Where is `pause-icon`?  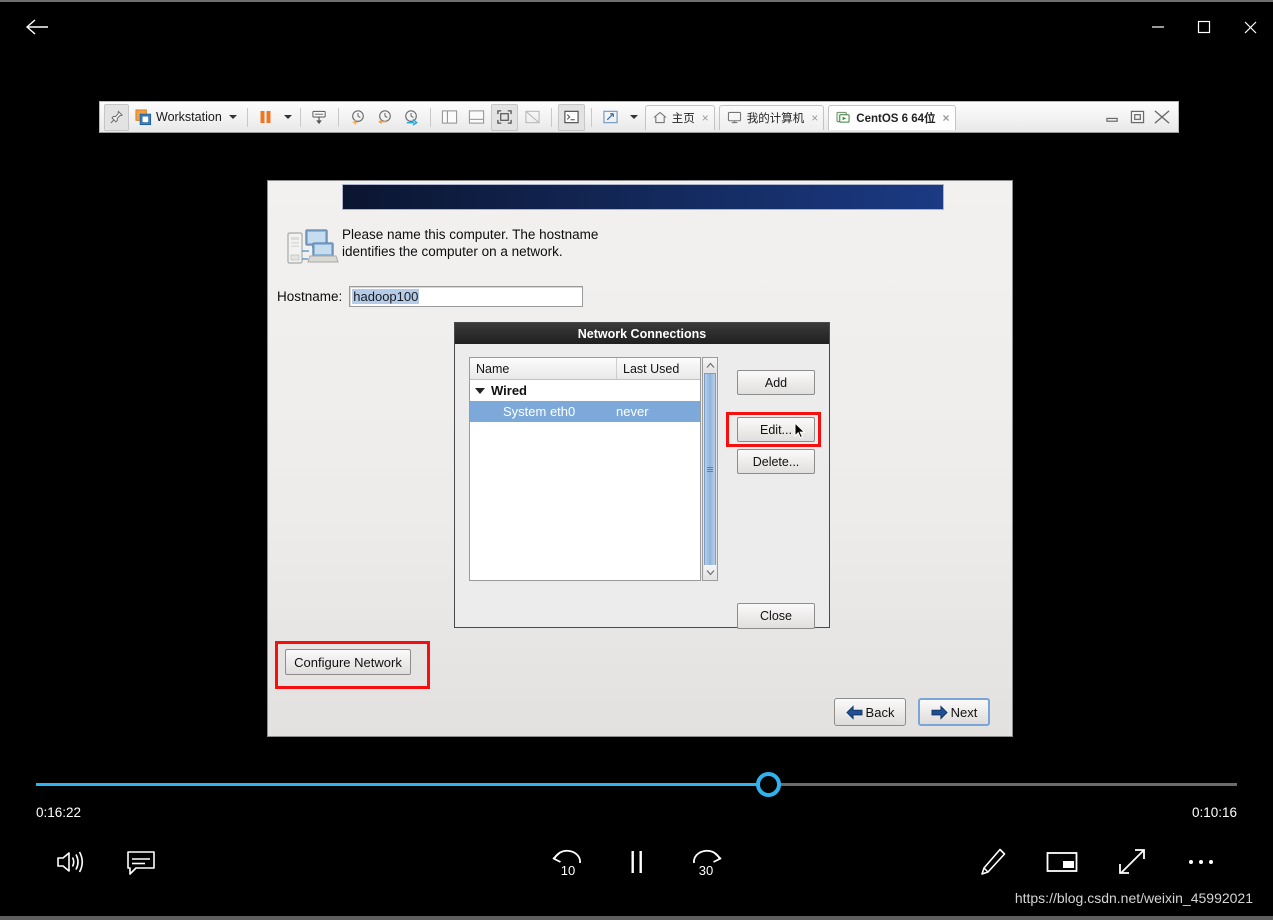
pause-icon is located at coordinates (636, 862).